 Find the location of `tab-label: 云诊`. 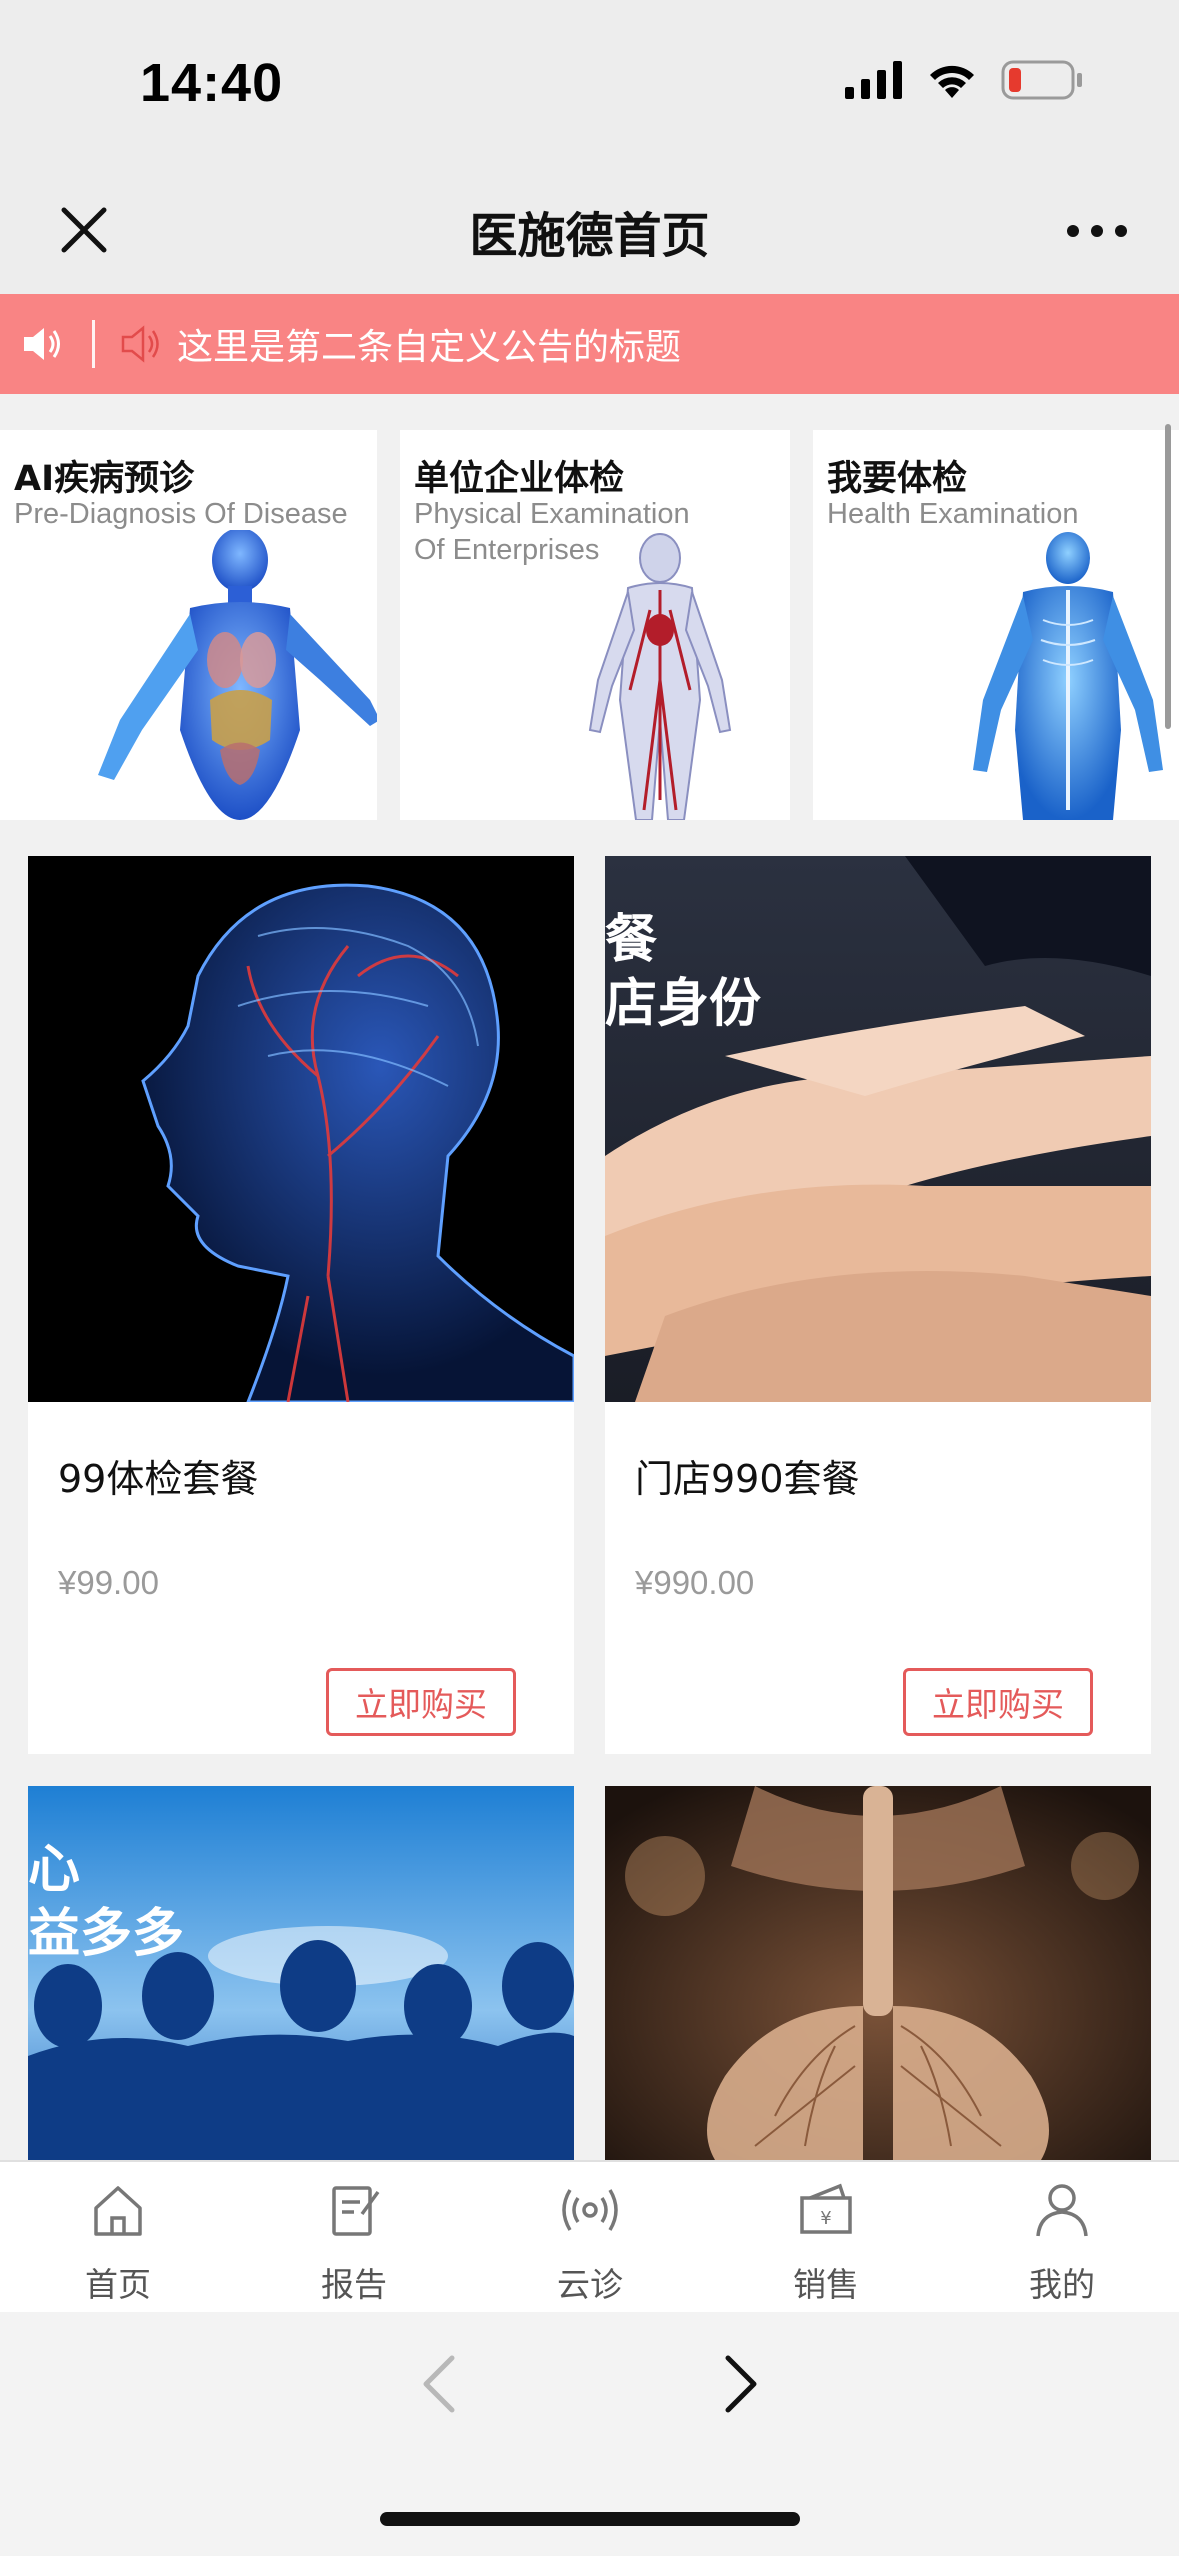

tab-label: 云诊 is located at coordinates (590, 2284).